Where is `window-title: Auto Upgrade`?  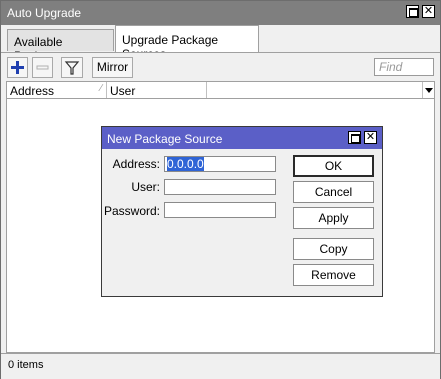 window-title: Auto Upgrade is located at coordinates (44, 13).